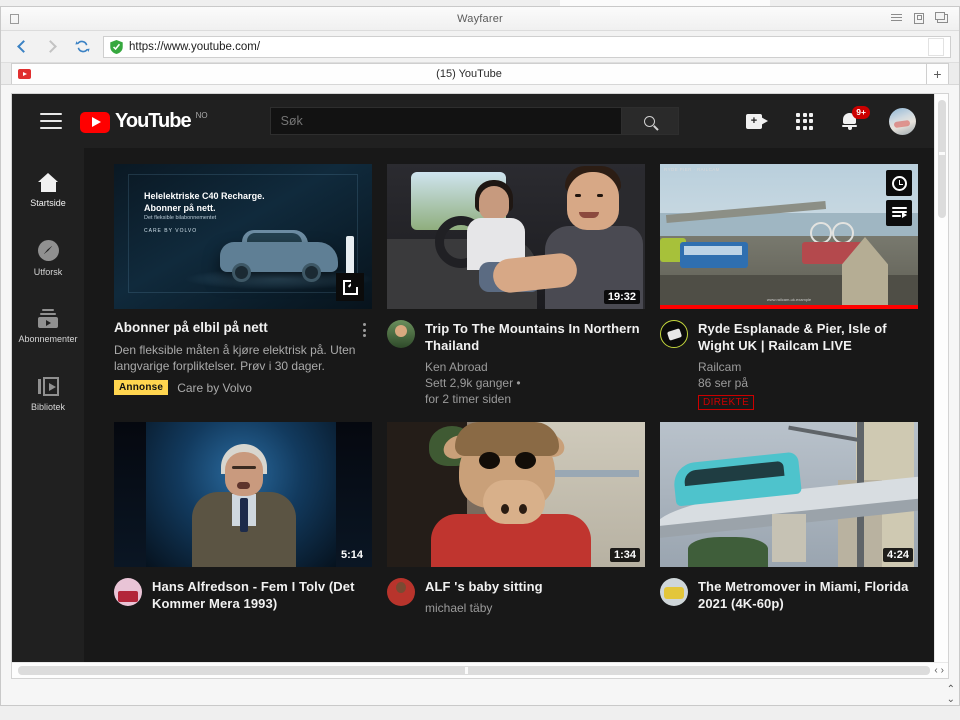 This screenshot has width=960, height=720. Describe the element at coordinates (935, 670) in the screenshot. I see `scroll-left-arrow-icon: ‹` at that location.